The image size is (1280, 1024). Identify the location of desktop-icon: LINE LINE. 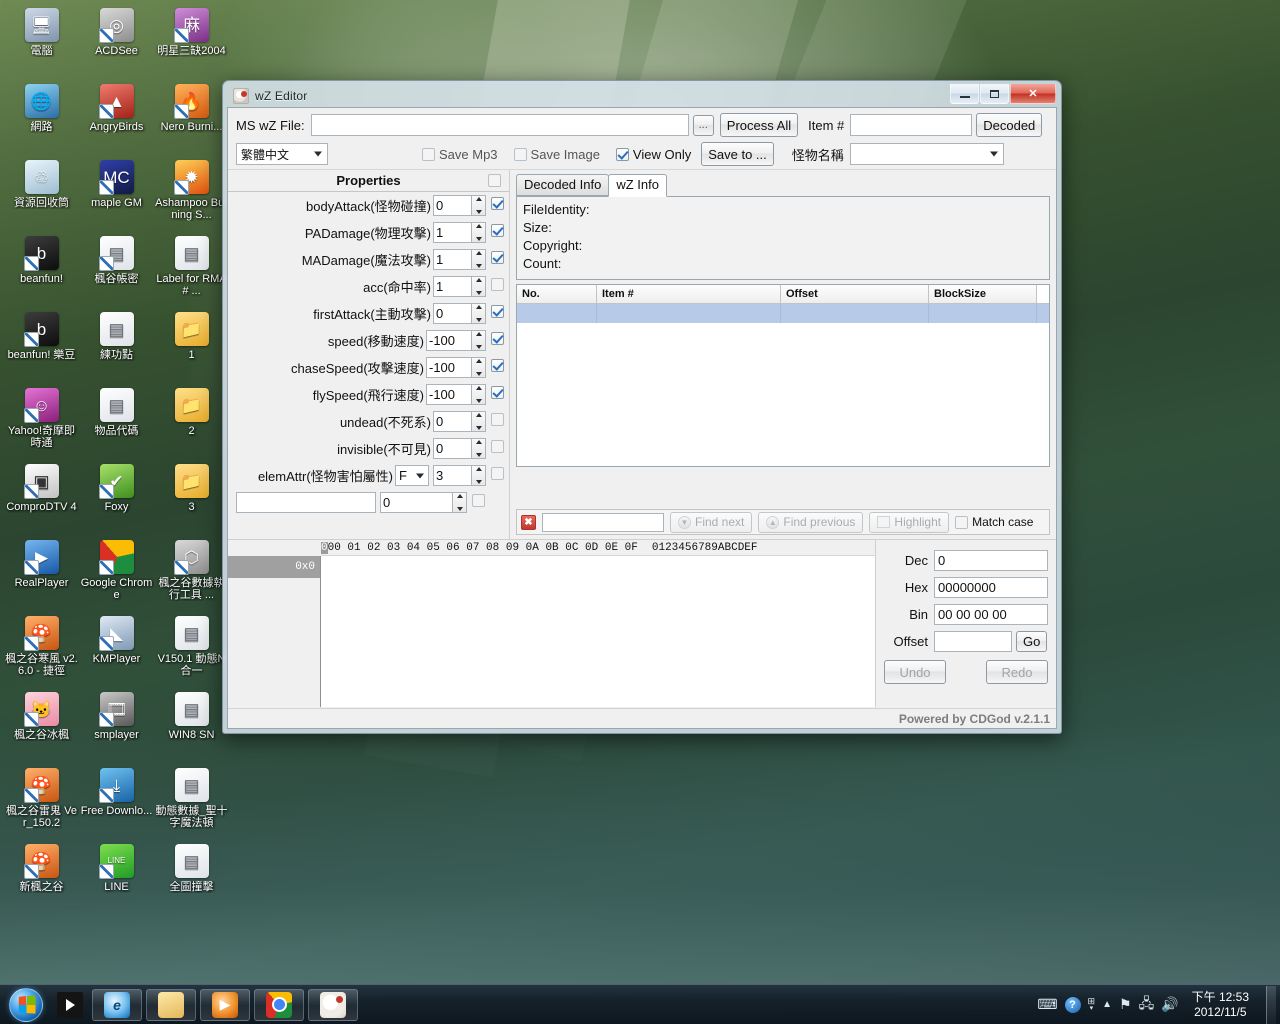
(116, 878).